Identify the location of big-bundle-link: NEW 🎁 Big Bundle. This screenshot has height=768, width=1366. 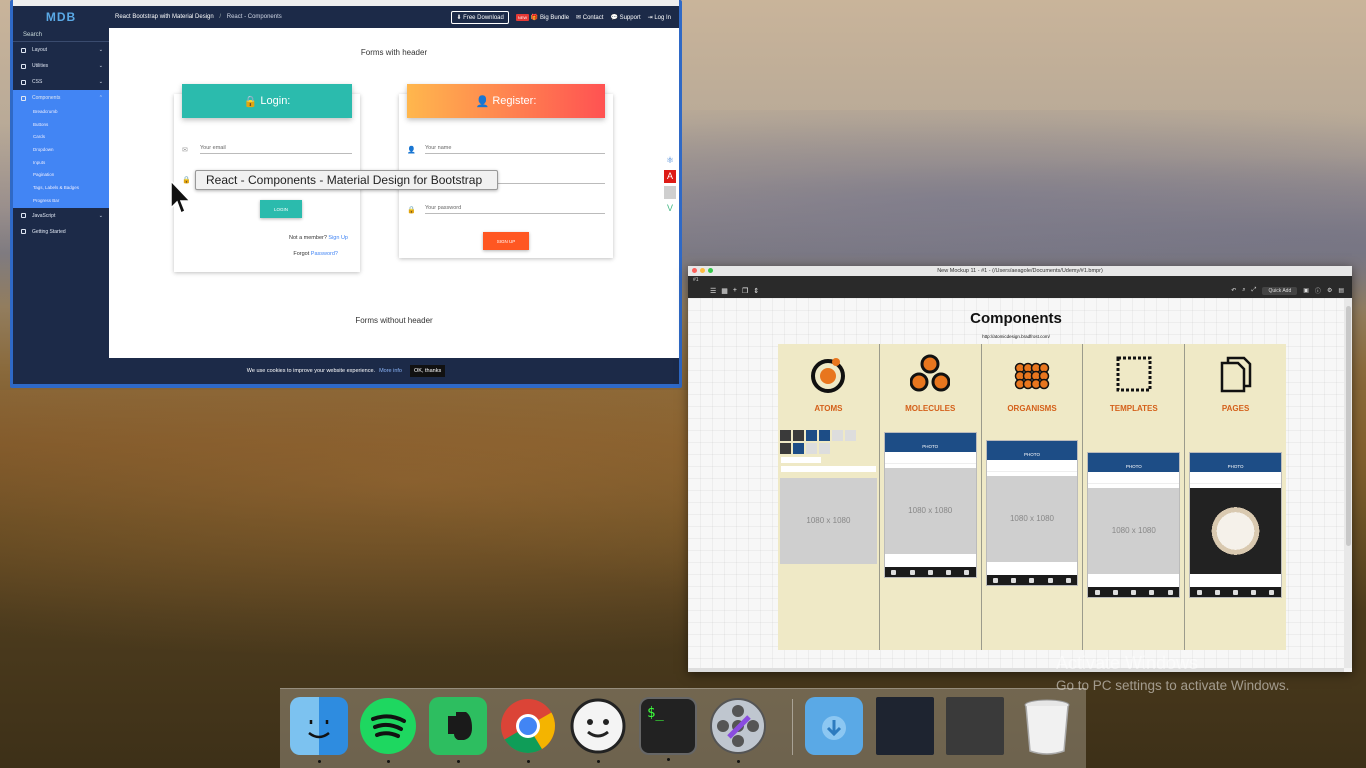
(542, 17).